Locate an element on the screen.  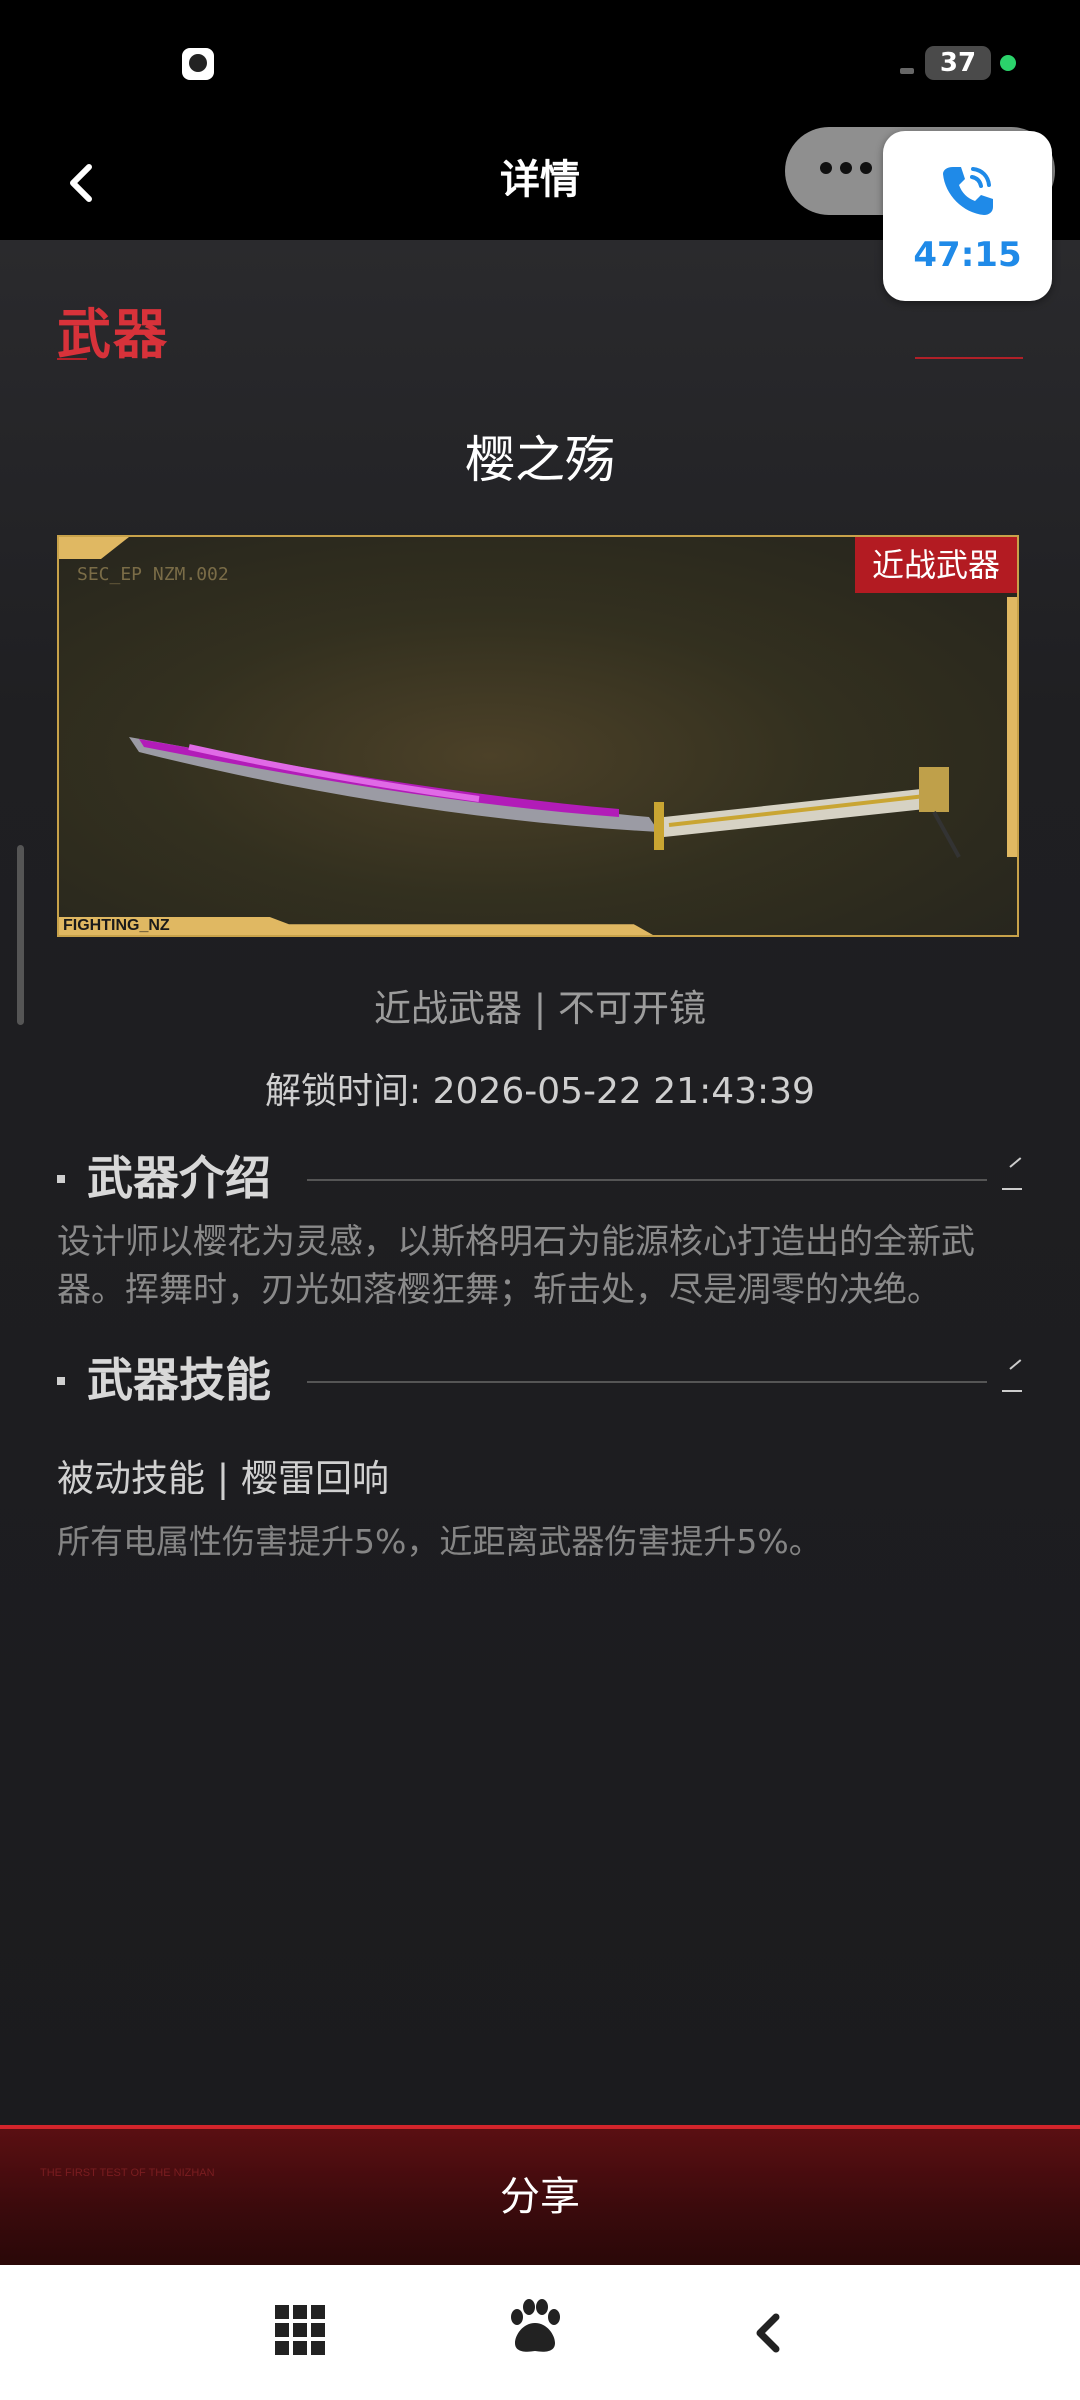
banner-corner-decoration is located at coordinates (94, 548).